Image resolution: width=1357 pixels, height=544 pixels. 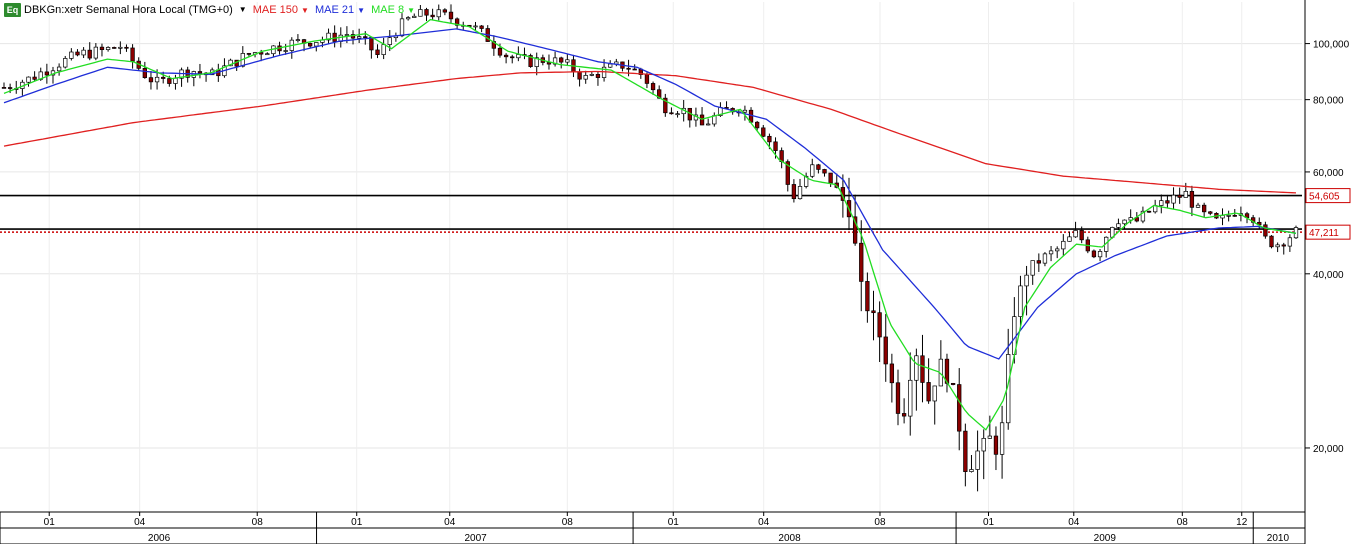 What do you see at coordinates (12, 10) in the screenshot?
I see `equity-icon: Eq` at bounding box center [12, 10].